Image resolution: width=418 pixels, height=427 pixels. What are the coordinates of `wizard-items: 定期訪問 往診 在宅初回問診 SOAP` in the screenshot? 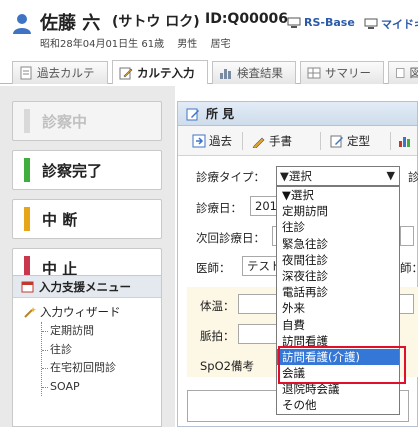 It's located at (101, 359).